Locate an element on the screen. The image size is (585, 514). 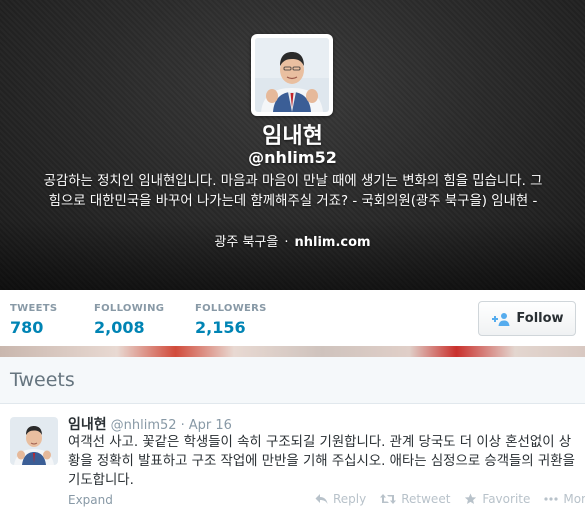
photo-strip is located at coordinates (292, 351).